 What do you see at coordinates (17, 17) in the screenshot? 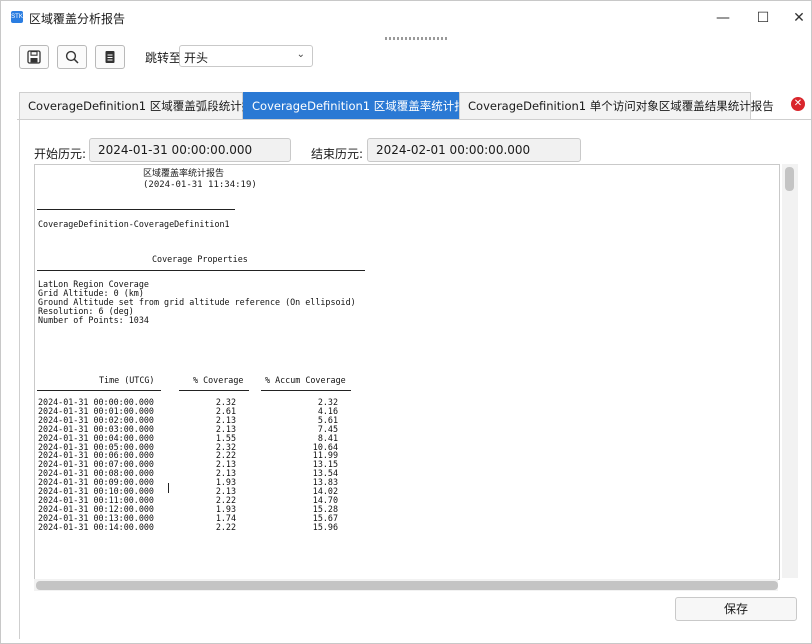
I see `app-icon: STK` at bounding box center [17, 17].